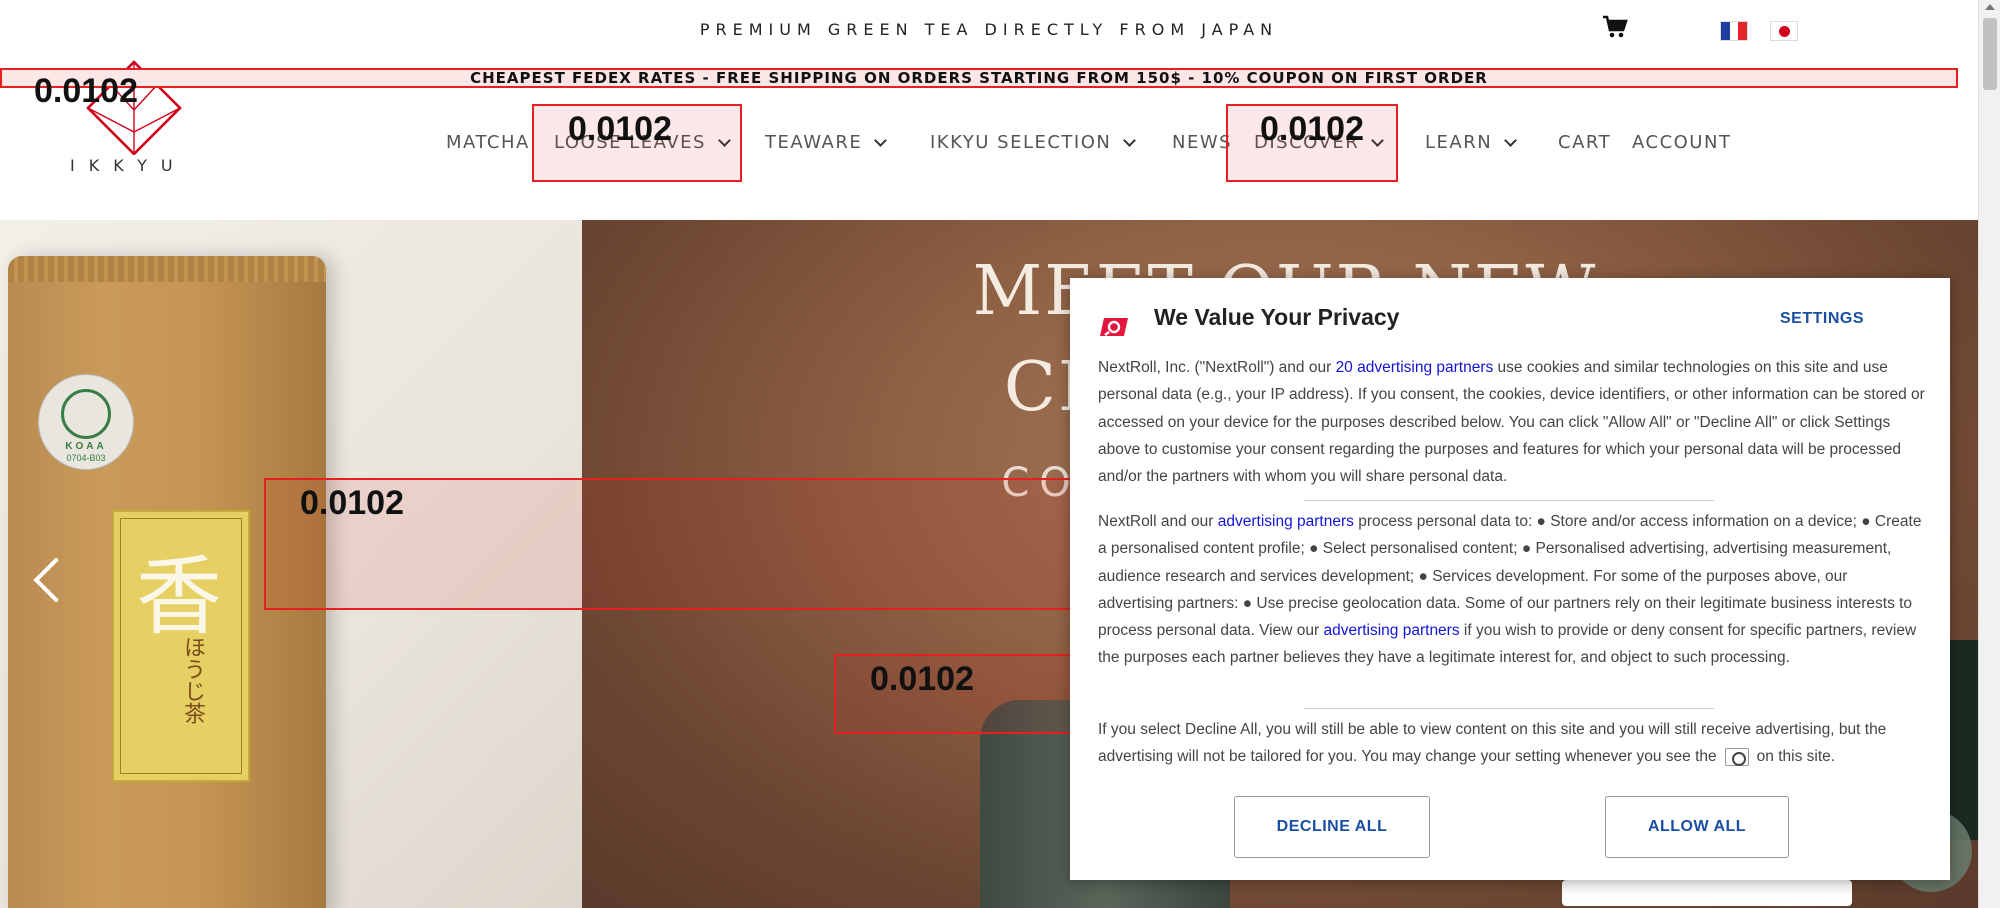 The height and width of the screenshot is (908, 2000). I want to click on logo-wordmark: IKKYU, so click(128, 165).